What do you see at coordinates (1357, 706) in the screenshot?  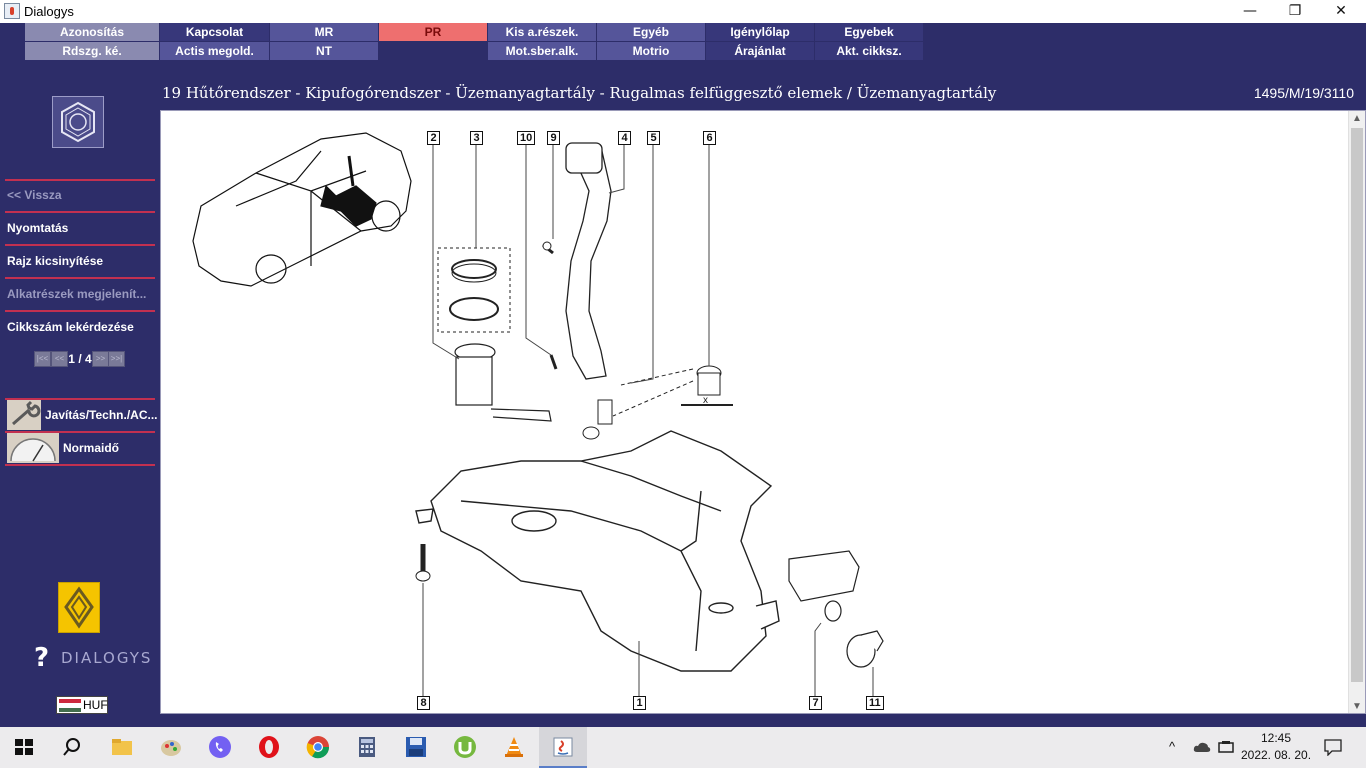 I see `scroll-down-arrow: ▼` at bounding box center [1357, 706].